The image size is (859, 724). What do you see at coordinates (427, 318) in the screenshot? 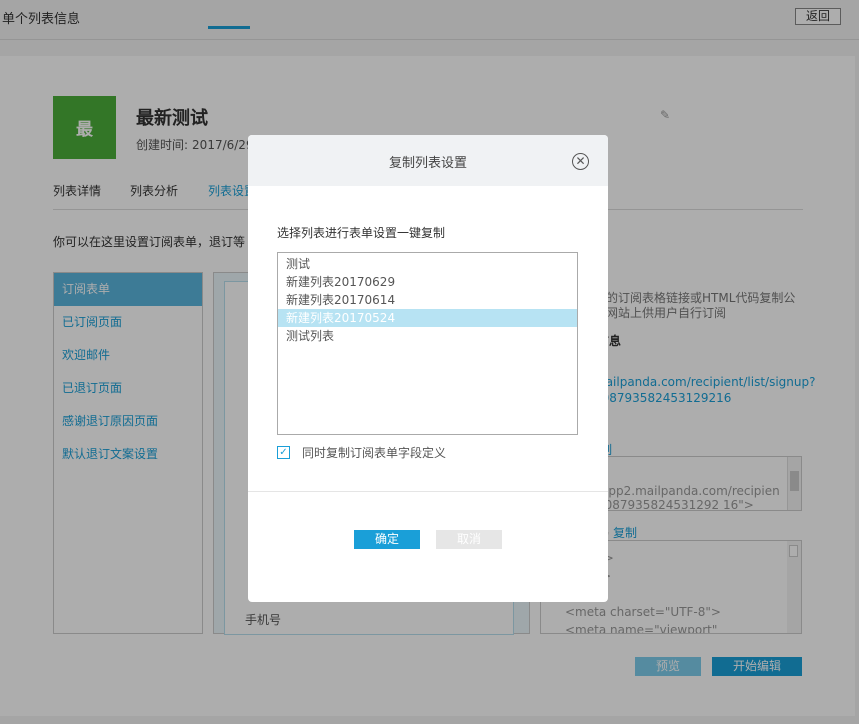
I see `list-option-selected: 新建列表20170524` at bounding box center [427, 318].